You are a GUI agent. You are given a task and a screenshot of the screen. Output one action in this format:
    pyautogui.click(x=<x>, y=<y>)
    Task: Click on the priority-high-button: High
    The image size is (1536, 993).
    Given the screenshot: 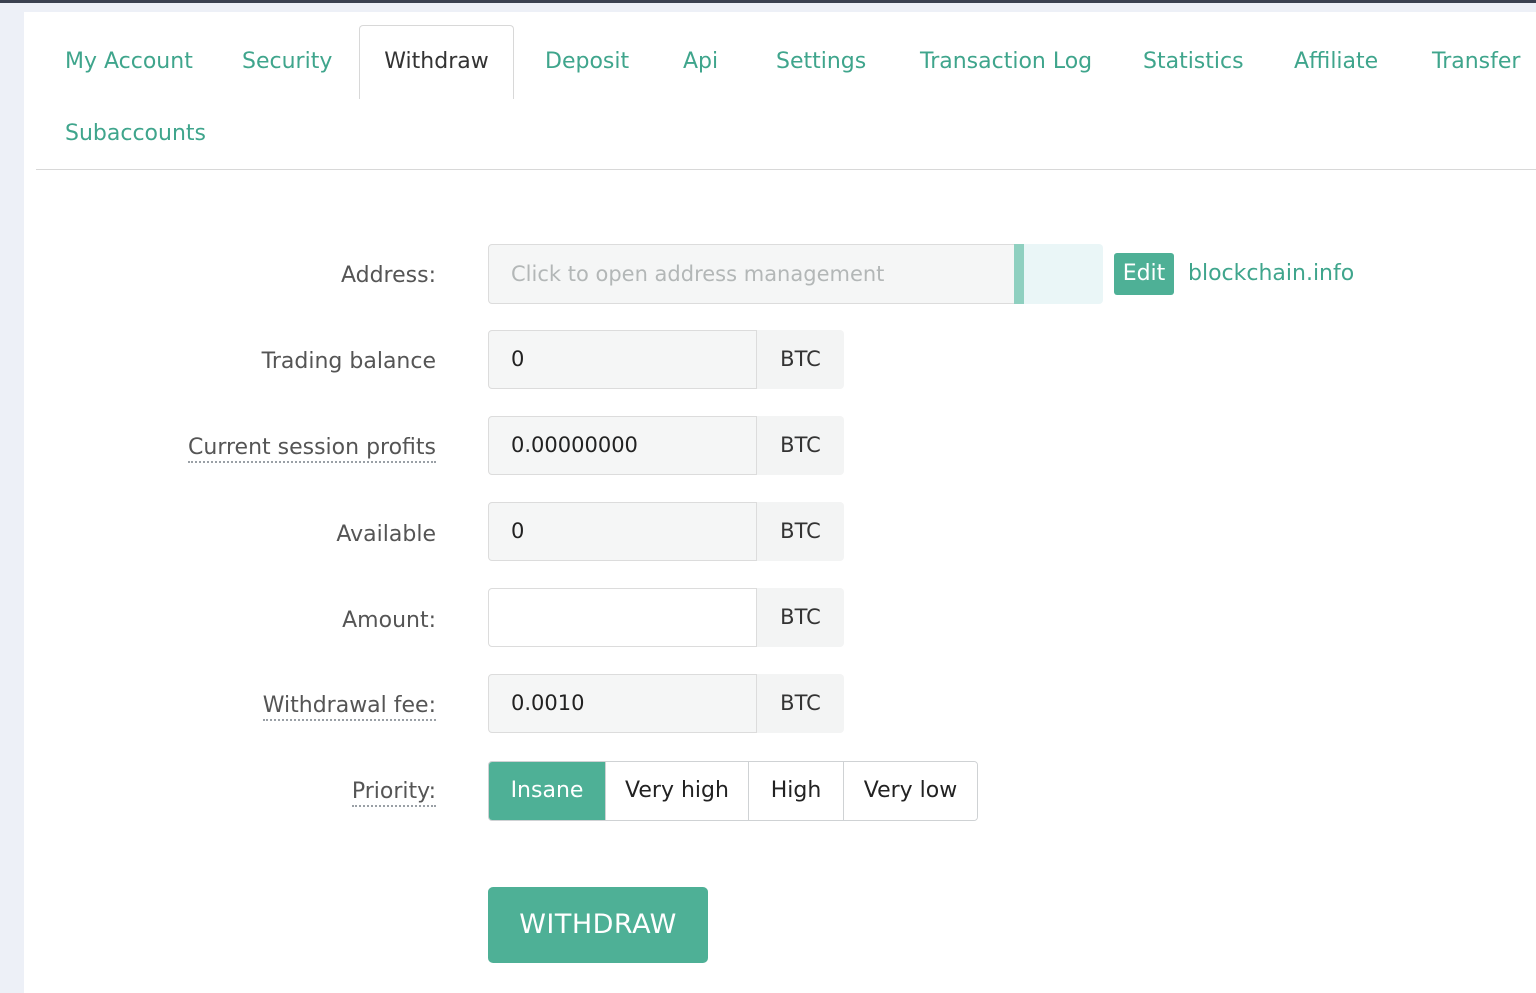 What is the action you would take?
    pyautogui.click(x=795, y=791)
    